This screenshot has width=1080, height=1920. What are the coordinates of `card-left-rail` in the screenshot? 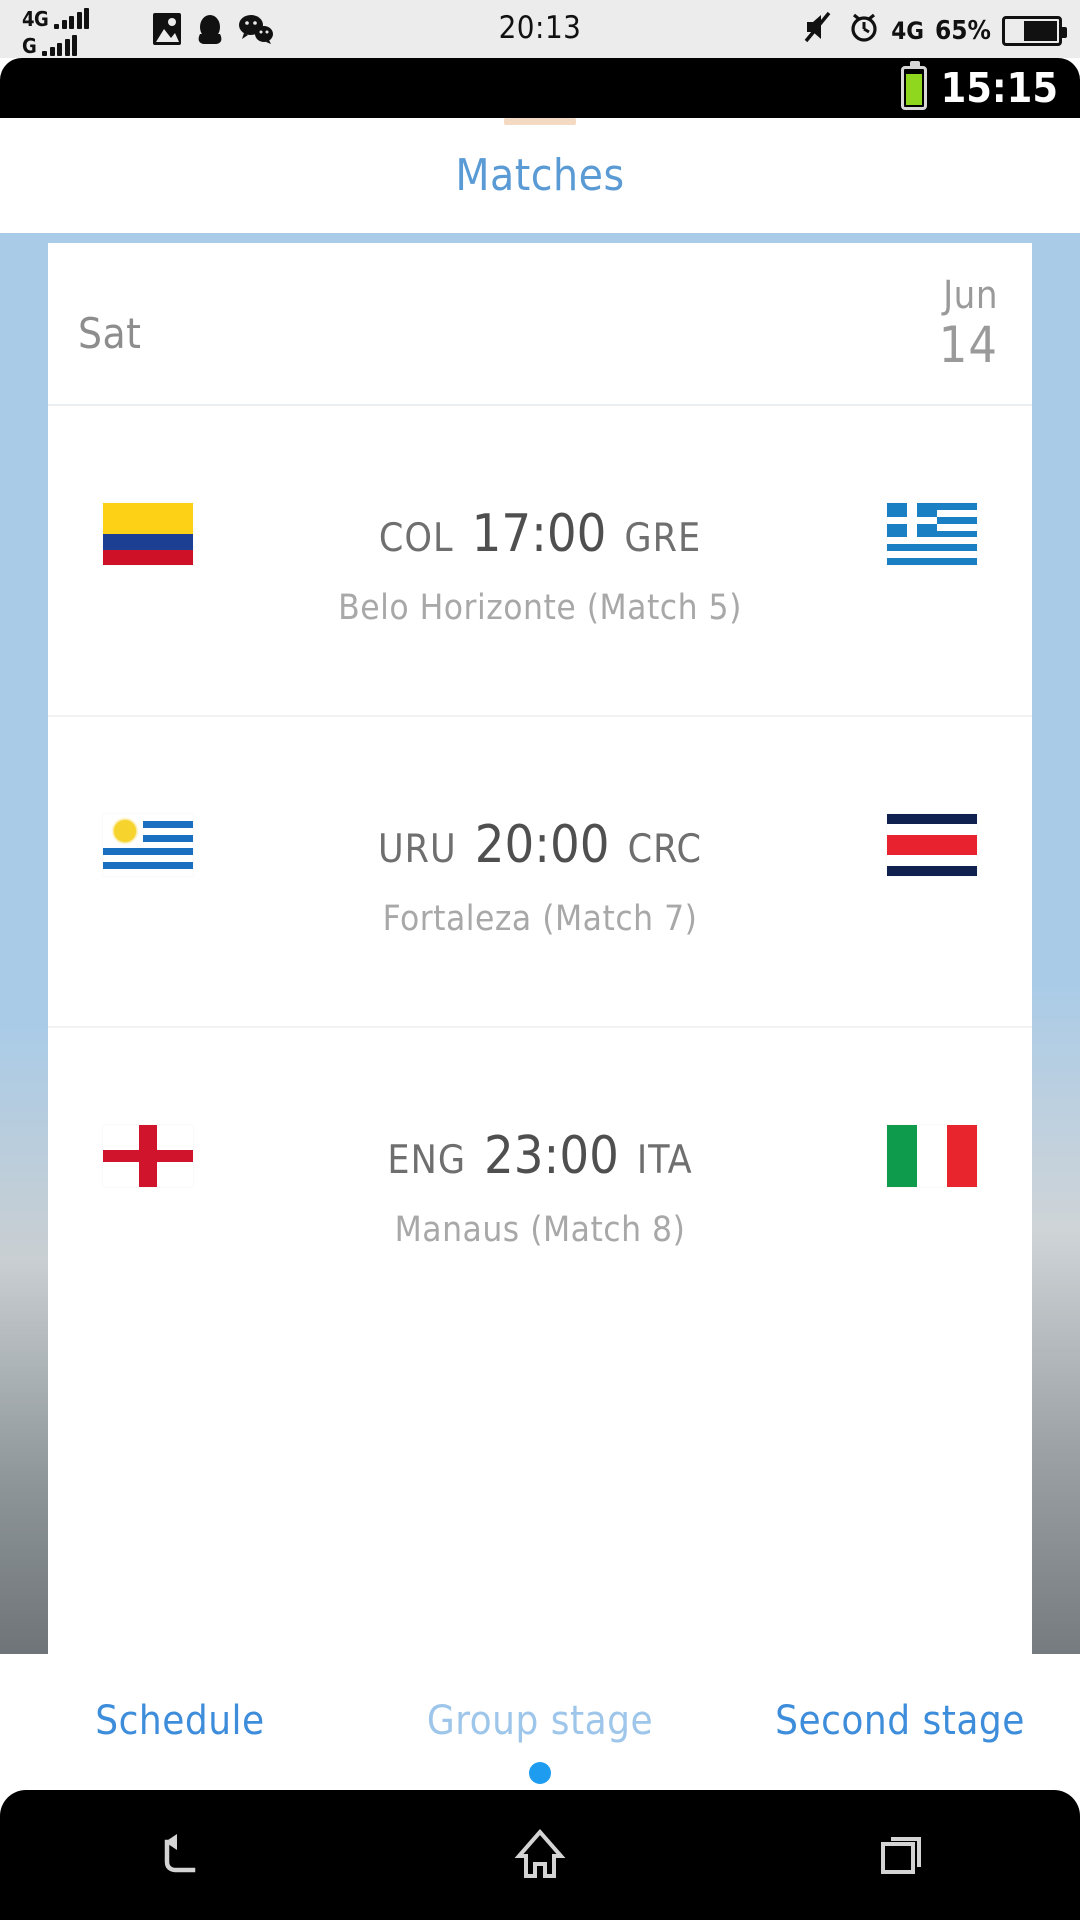 It's located at (24, 948).